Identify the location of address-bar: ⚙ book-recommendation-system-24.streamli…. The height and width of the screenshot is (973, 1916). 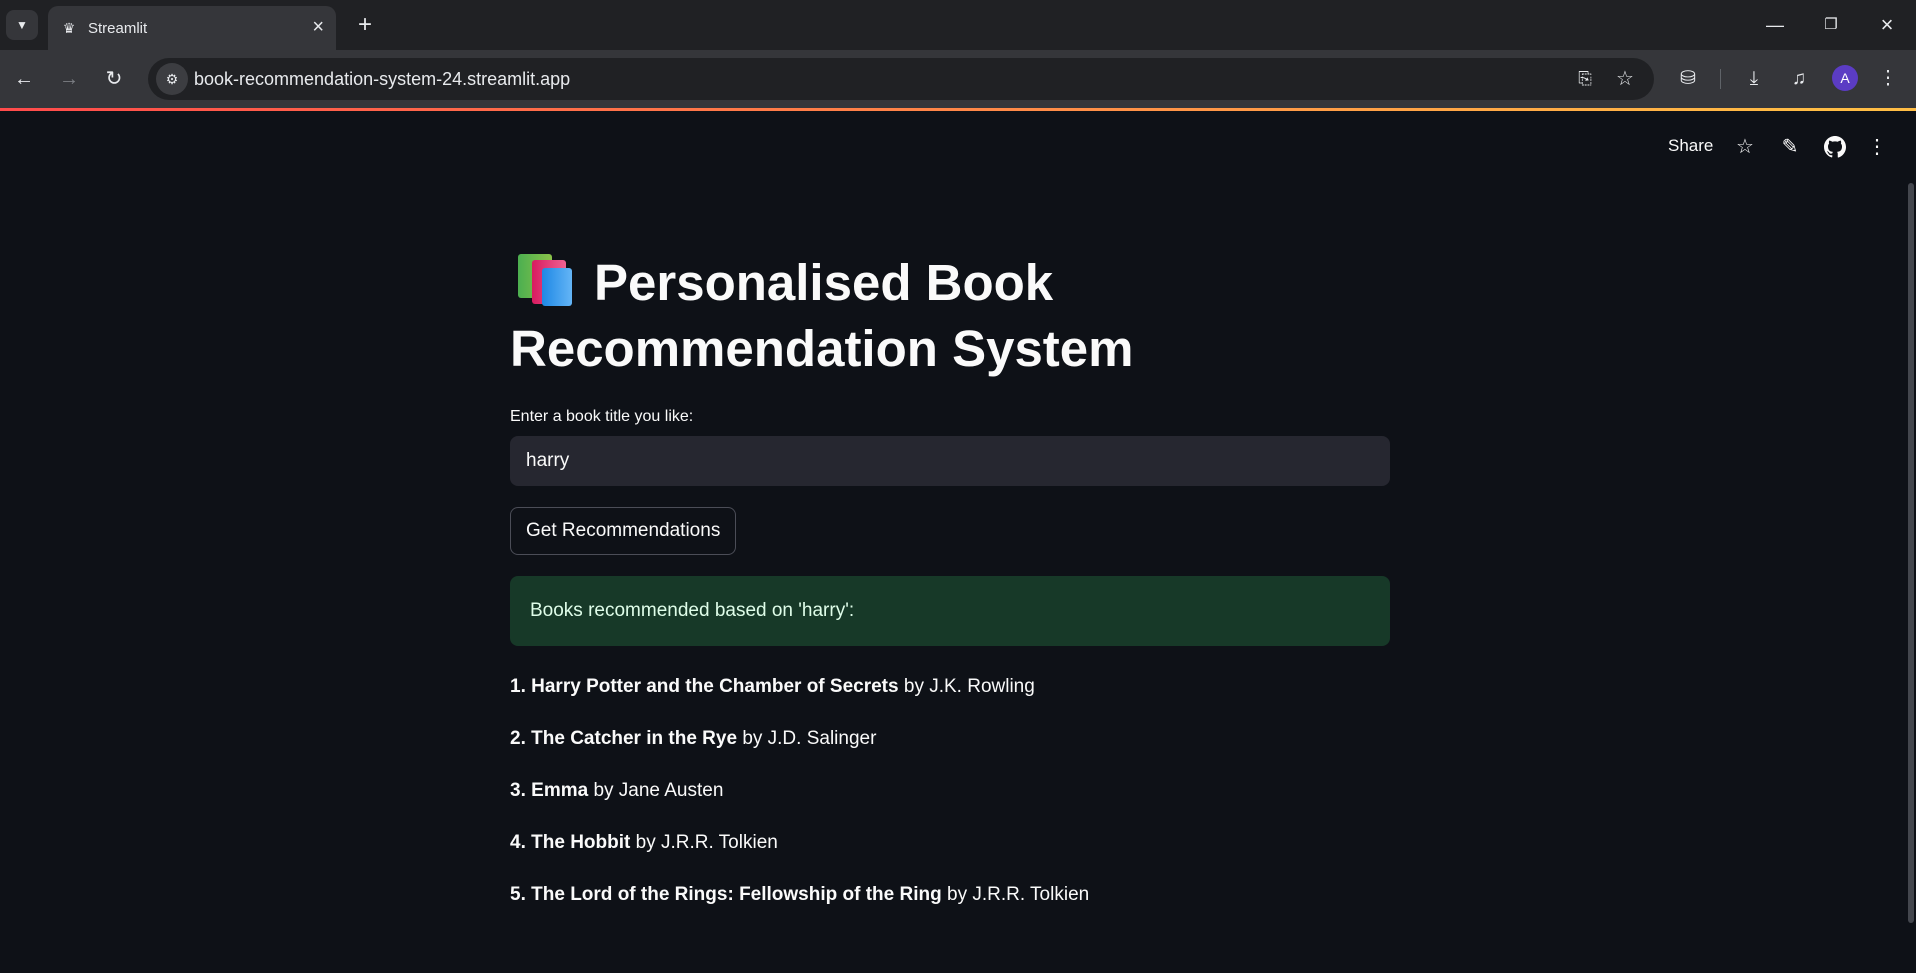
(901, 79).